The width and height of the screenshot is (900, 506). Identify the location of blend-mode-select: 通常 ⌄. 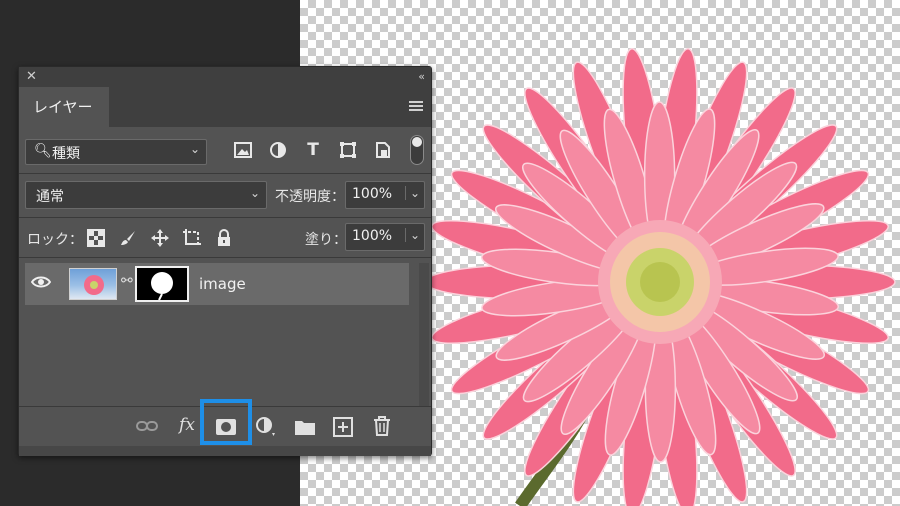
(146, 195).